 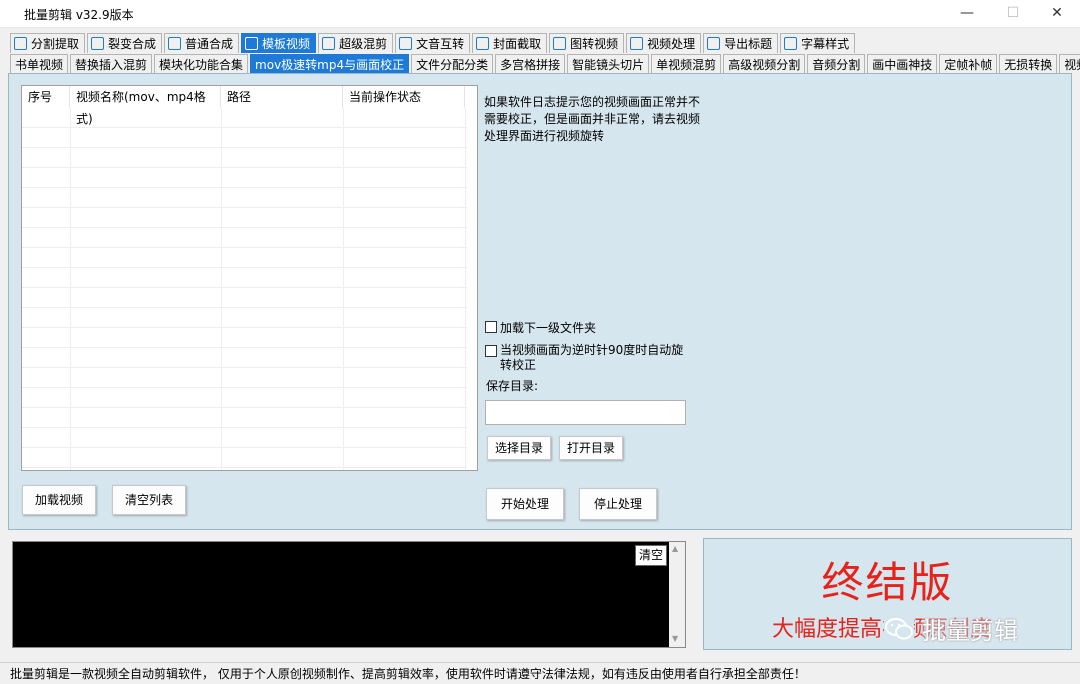 What do you see at coordinates (764, 64) in the screenshot?
I see `subtab-9: 高级视频分割` at bounding box center [764, 64].